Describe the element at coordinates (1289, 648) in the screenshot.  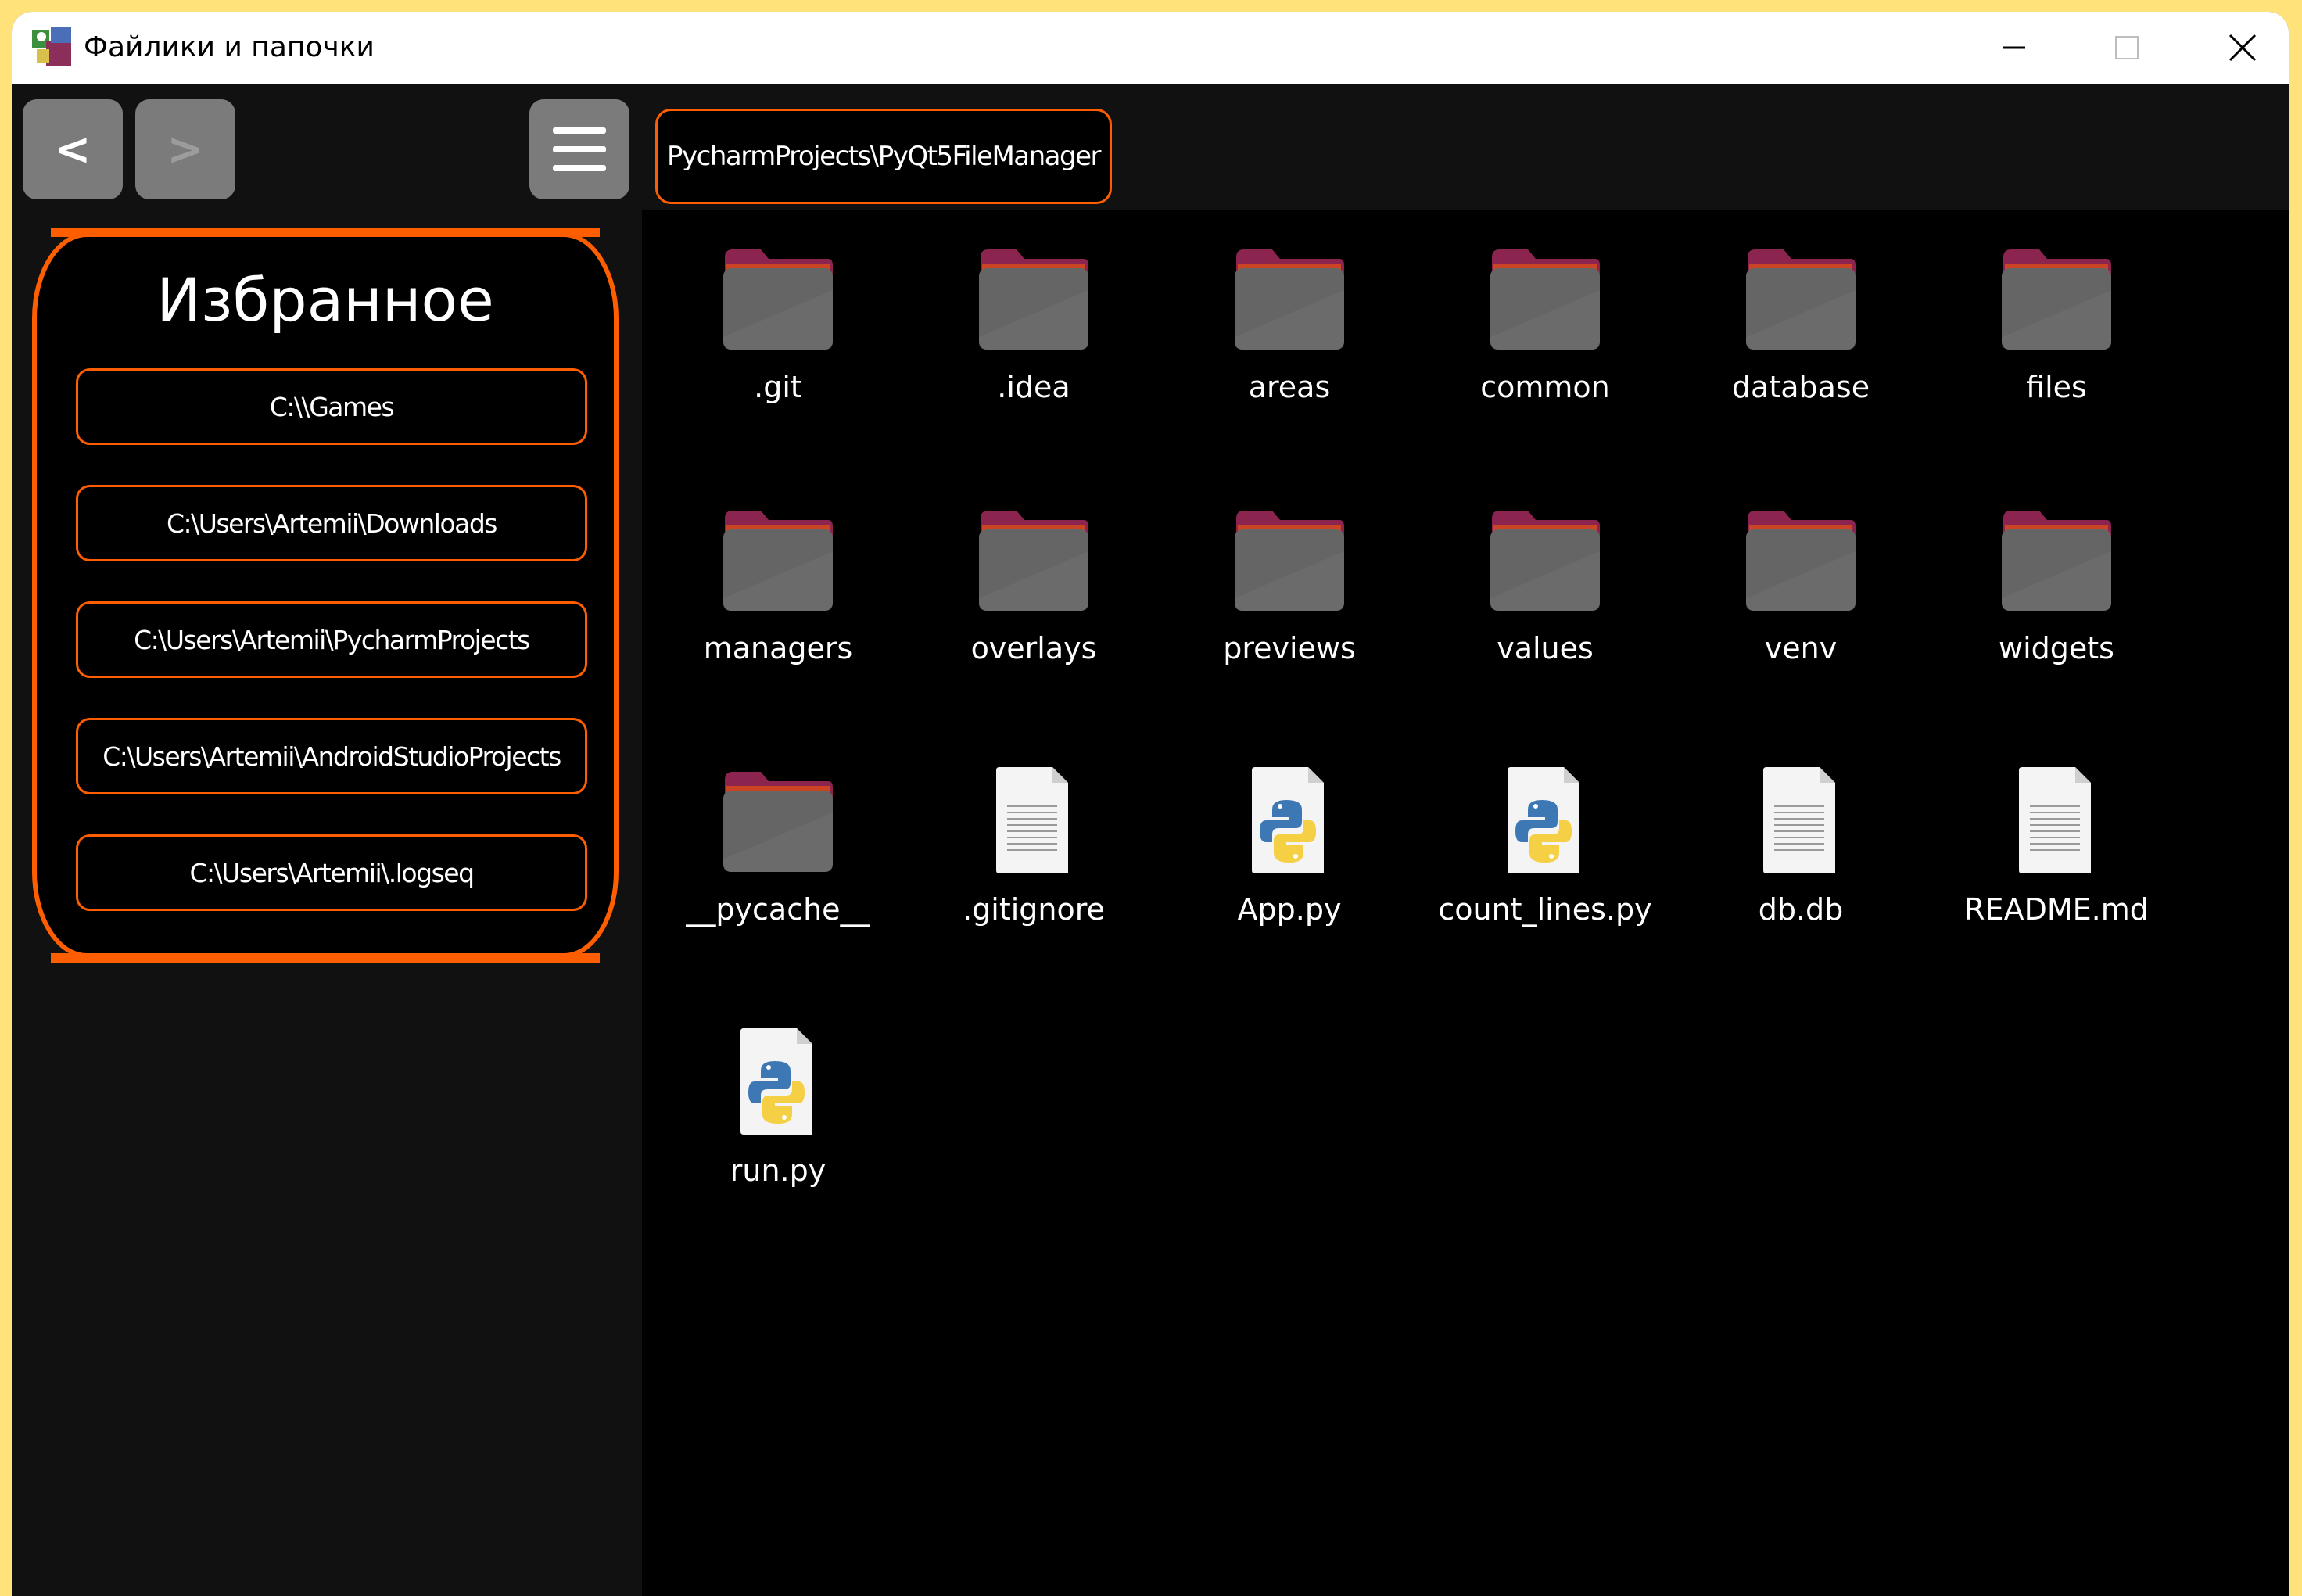
I see `file-name-label: previews` at that location.